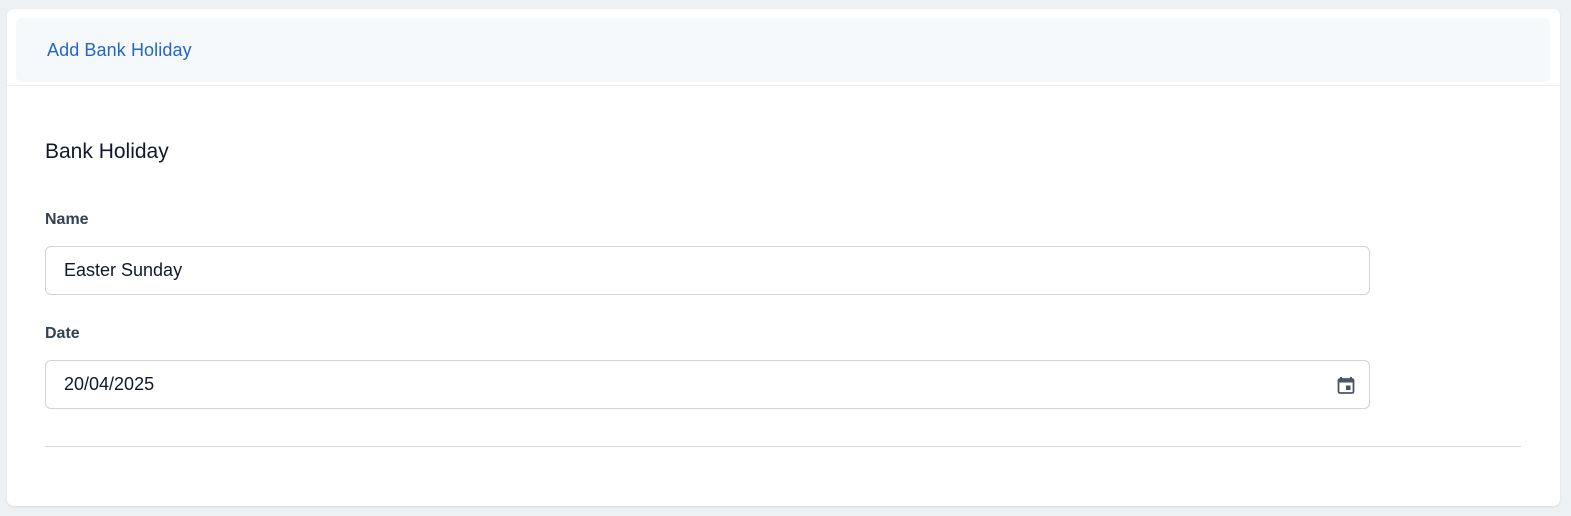 The image size is (1571, 516). I want to click on section-title: Bank Holiday, so click(107, 151).